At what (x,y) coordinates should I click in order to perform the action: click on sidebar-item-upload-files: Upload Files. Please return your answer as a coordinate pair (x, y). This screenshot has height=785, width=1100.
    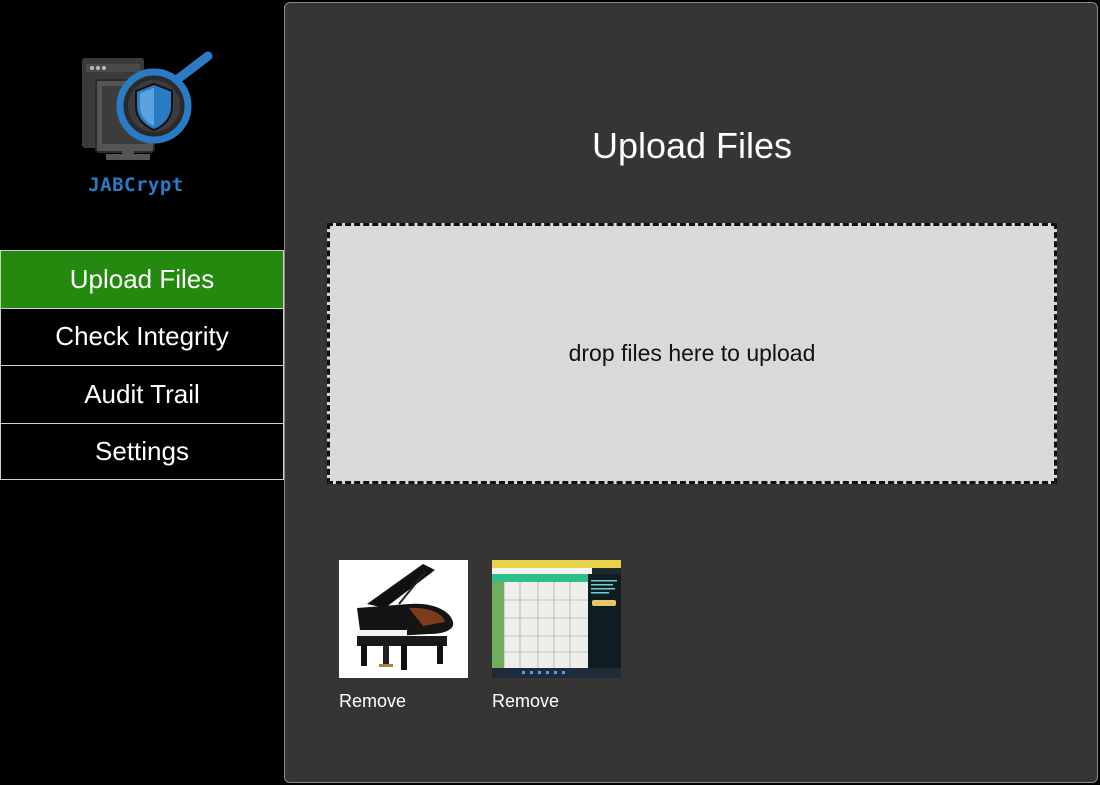
    Looking at the image, I should click on (142, 279).